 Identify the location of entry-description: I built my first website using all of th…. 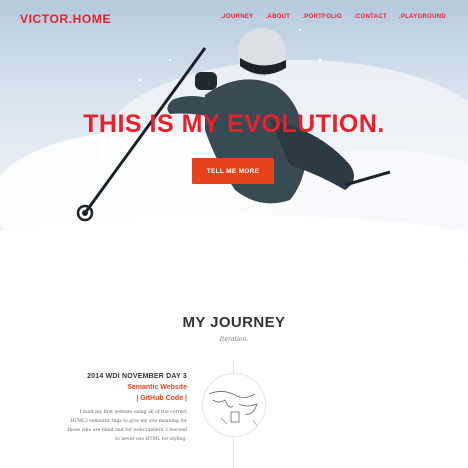
(112, 426).